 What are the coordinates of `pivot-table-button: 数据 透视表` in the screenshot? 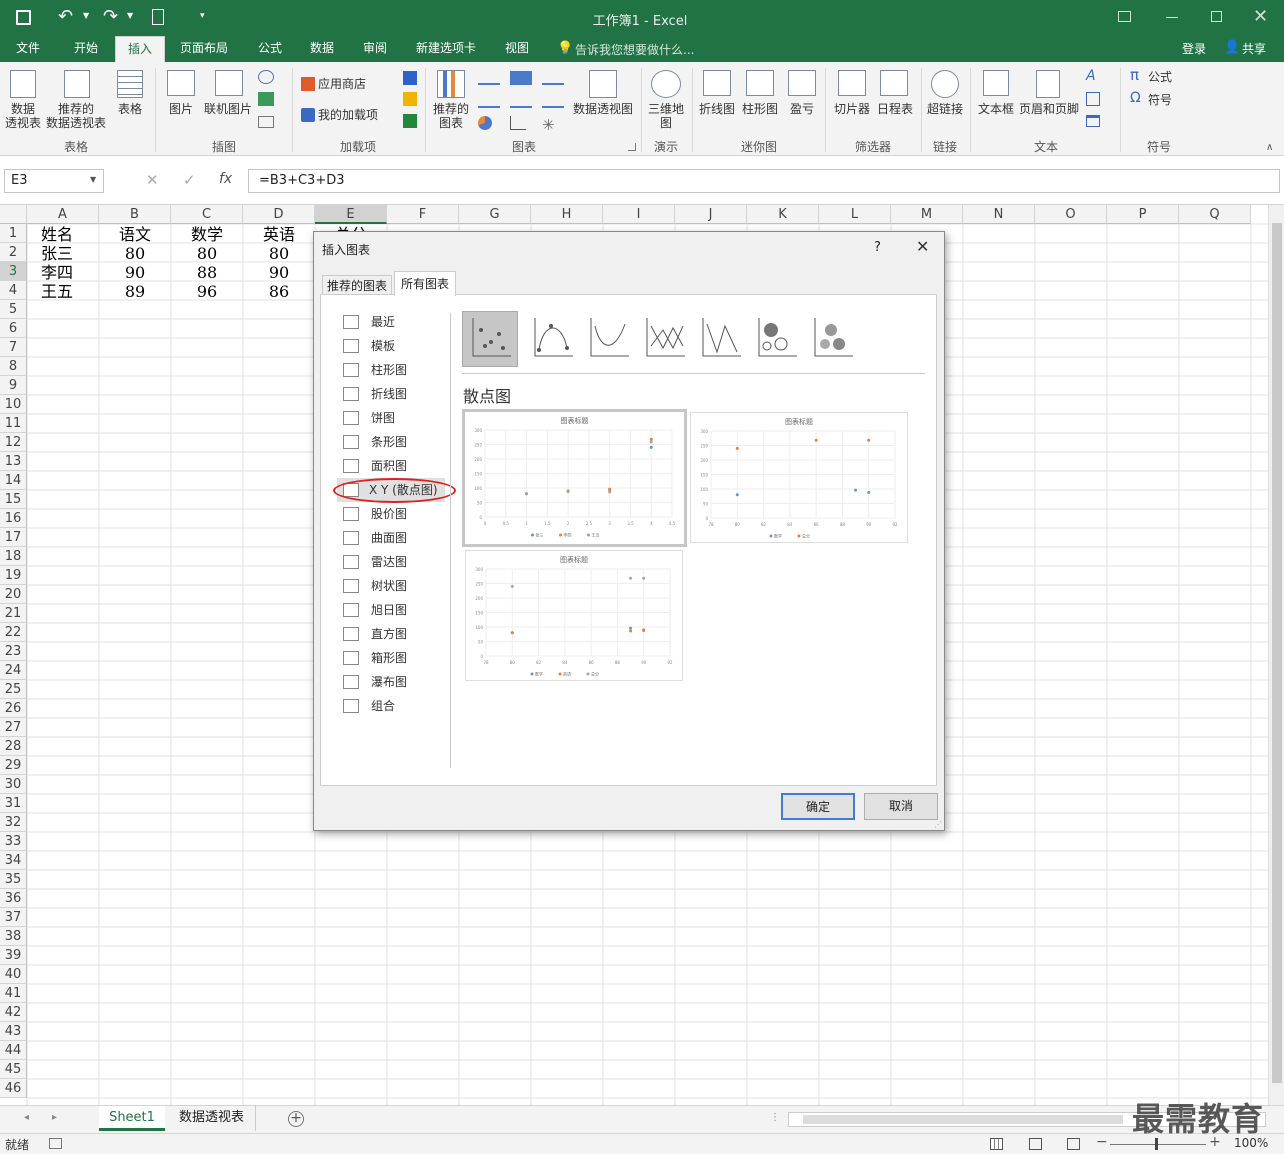 It's located at (23, 116).